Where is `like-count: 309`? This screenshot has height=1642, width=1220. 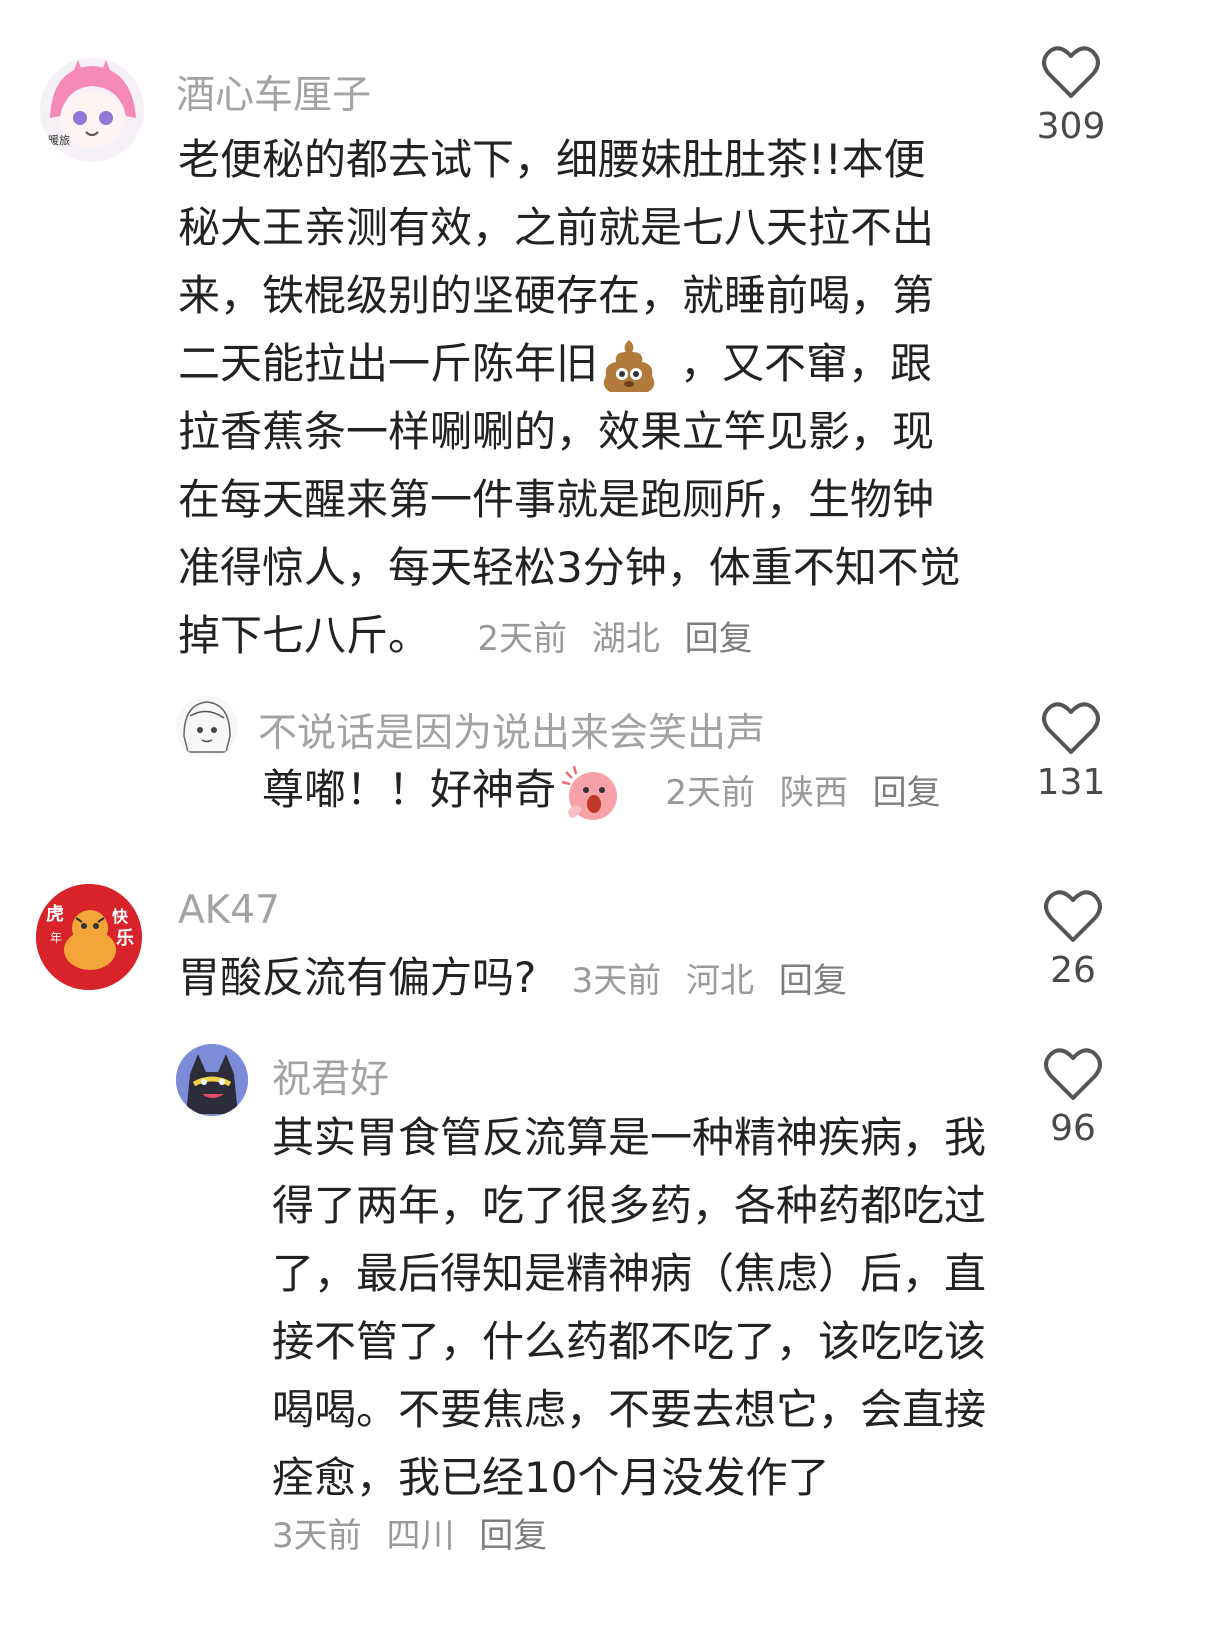
like-count: 309 is located at coordinates (1071, 126).